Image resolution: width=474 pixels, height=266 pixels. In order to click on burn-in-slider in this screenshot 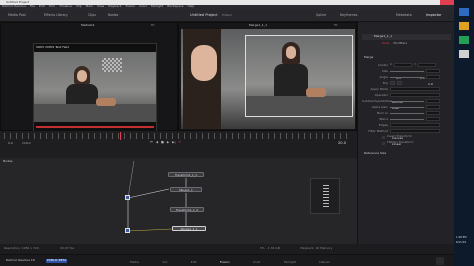, I will do `click(407, 113)`.